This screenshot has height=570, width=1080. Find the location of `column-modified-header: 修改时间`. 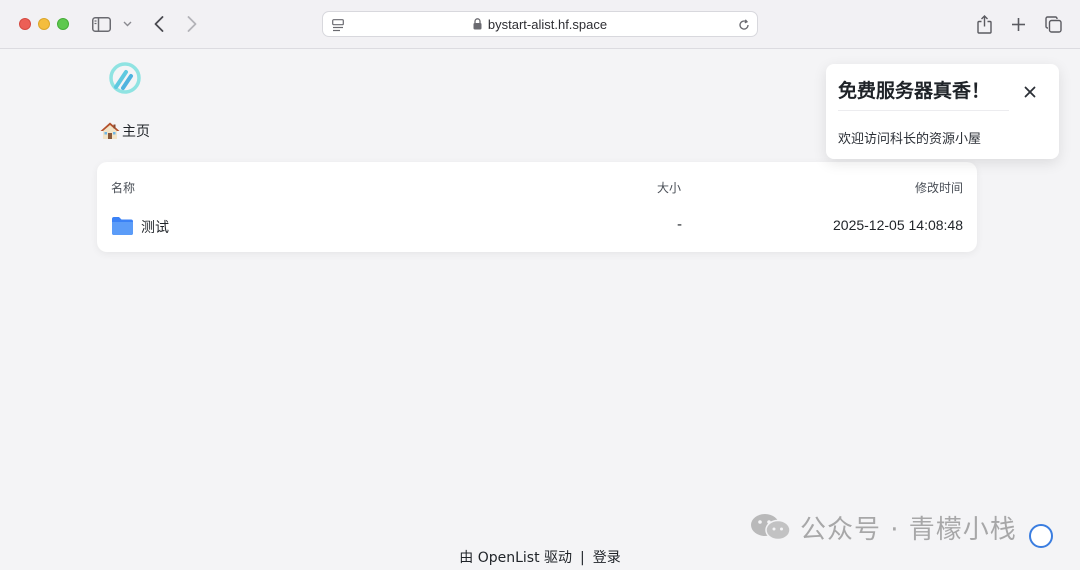

column-modified-header: 修改时间 is located at coordinates (939, 187).